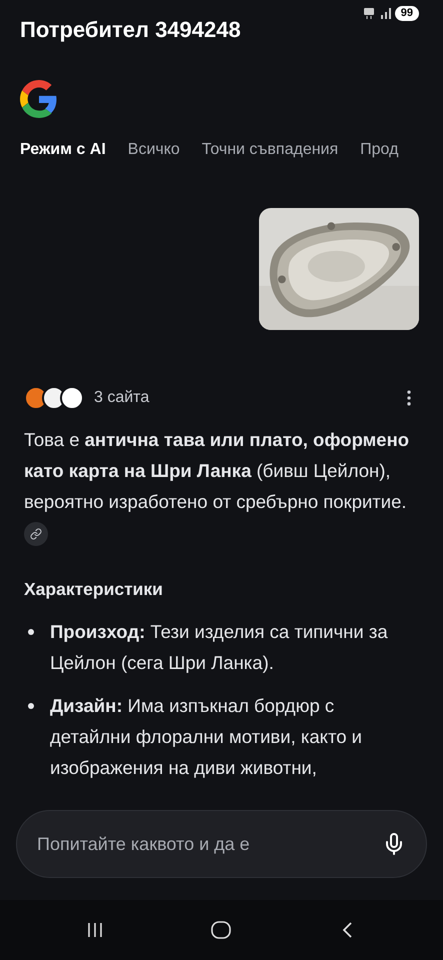 This screenshot has height=960, width=443. I want to click on link-icon, so click(36, 534).